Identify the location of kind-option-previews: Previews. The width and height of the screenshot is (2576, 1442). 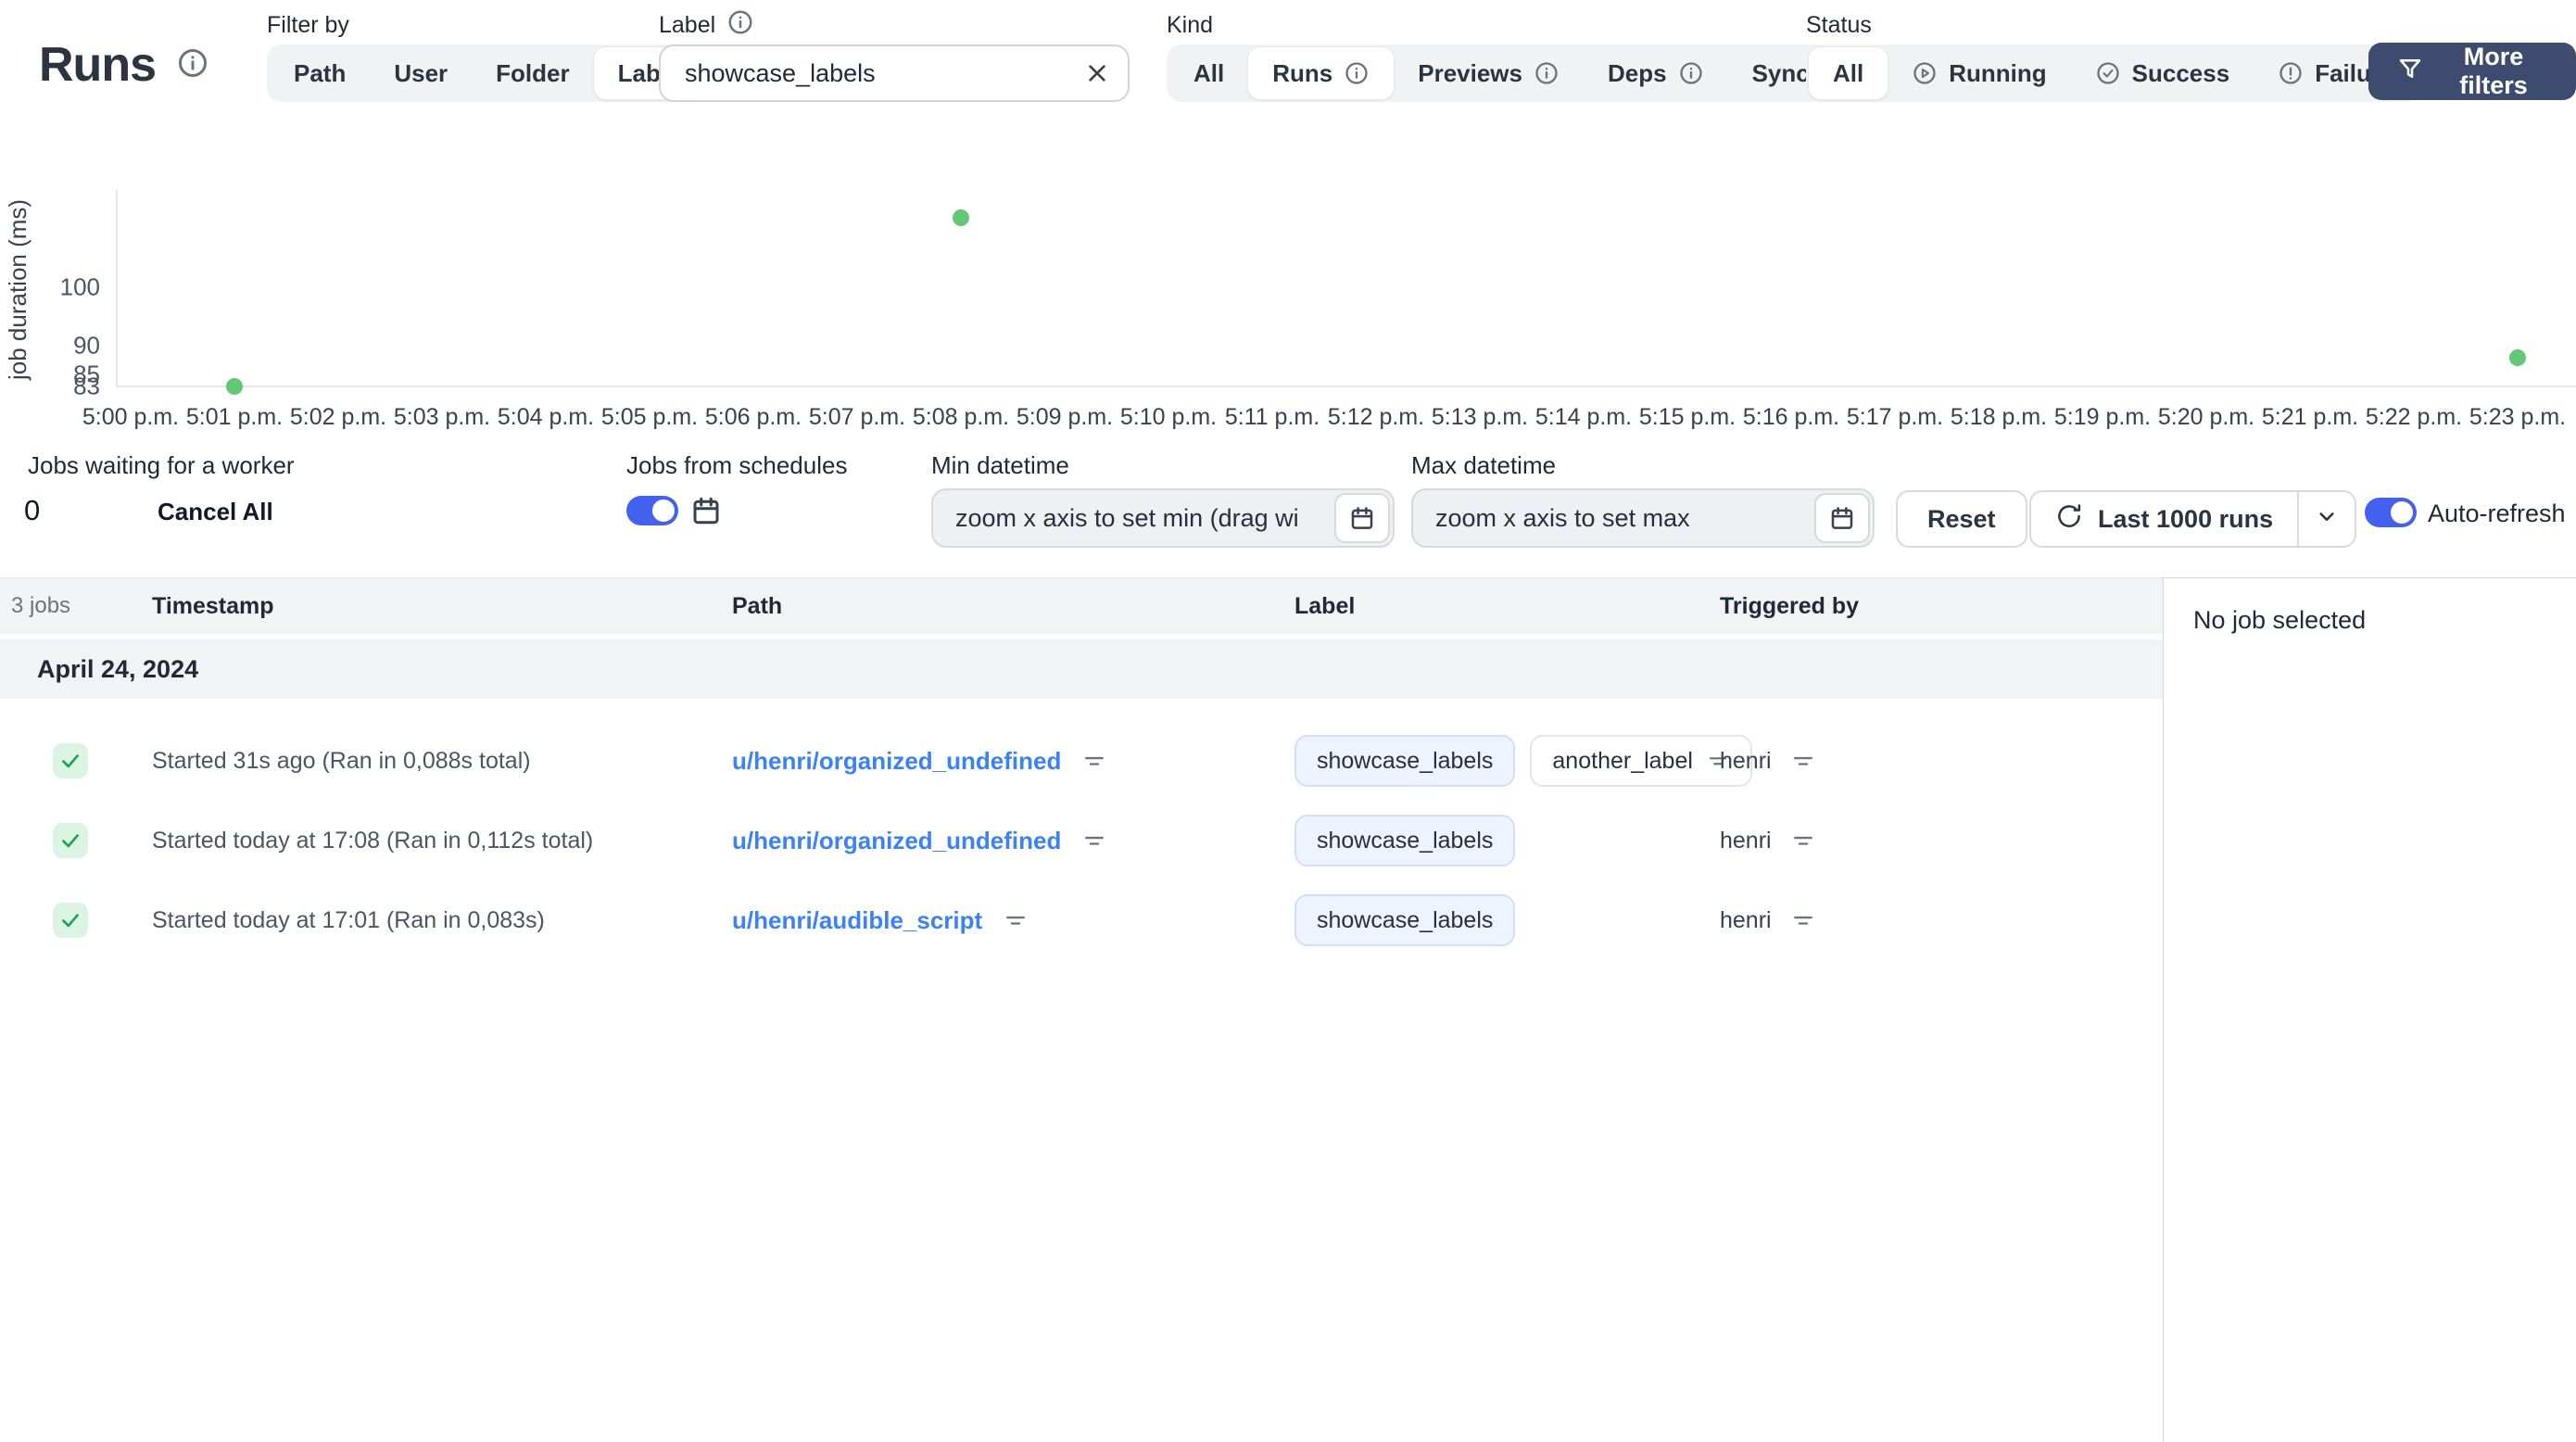
(1489, 73).